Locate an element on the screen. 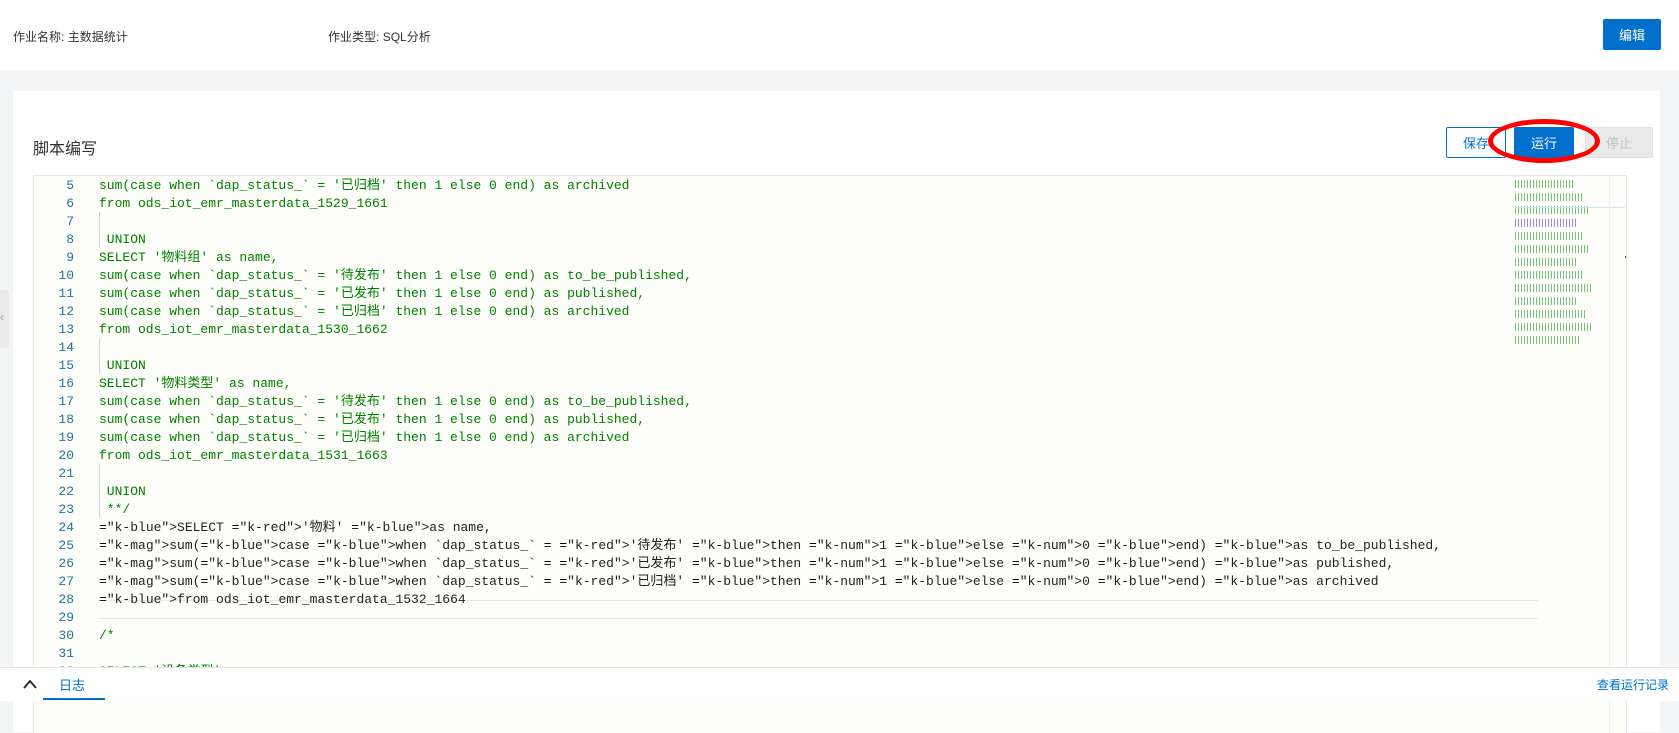 The image size is (1679, 733). run-history-link: 查看运行记录 is located at coordinates (1633, 684).